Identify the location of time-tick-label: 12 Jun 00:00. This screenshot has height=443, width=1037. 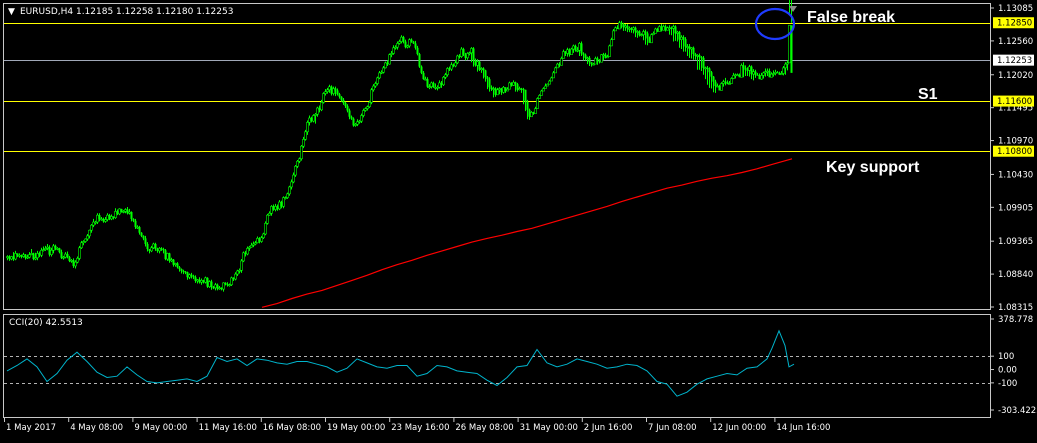
(739, 428).